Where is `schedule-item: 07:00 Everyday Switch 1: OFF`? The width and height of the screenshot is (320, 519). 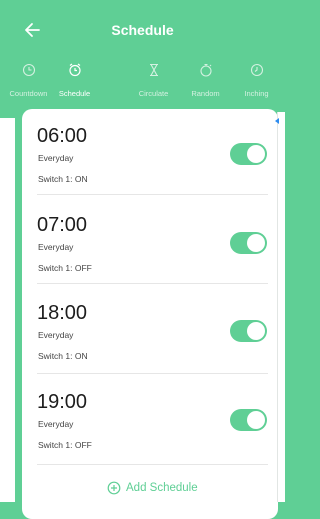
schedule-item: 07:00 Everyday Switch 1: OFF is located at coordinates (152, 253).